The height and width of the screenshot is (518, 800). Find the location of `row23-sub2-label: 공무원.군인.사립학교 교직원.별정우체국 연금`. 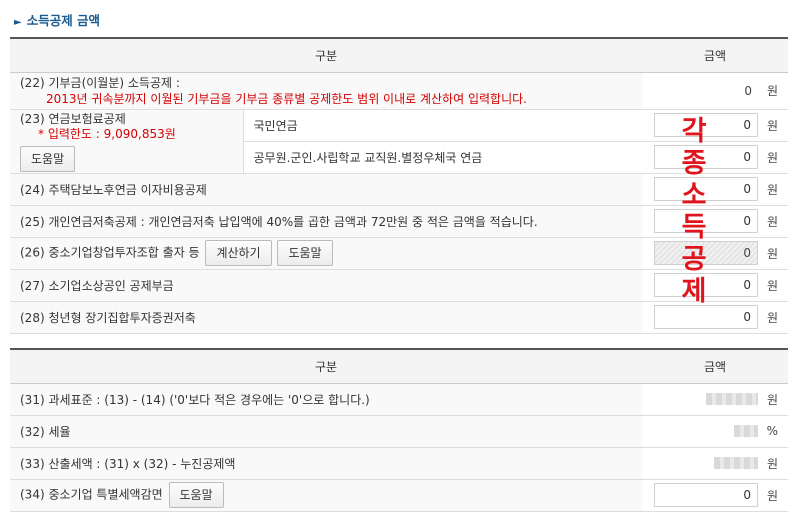

row23-sub2-label: 공무원.군인.사립학교 교직원.별정우체국 연금 is located at coordinates (442, 157).